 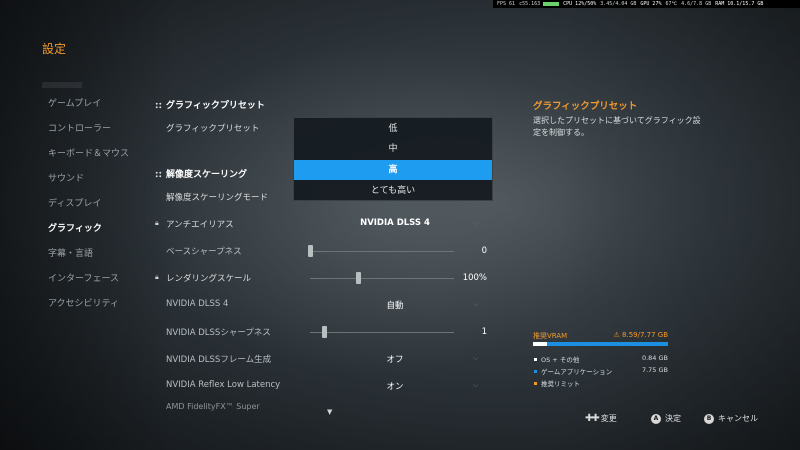 What do you see at coordinates (673, 418) in the screenshot?
I see `confirm-label: 決定` at bounding box center [673, 418].